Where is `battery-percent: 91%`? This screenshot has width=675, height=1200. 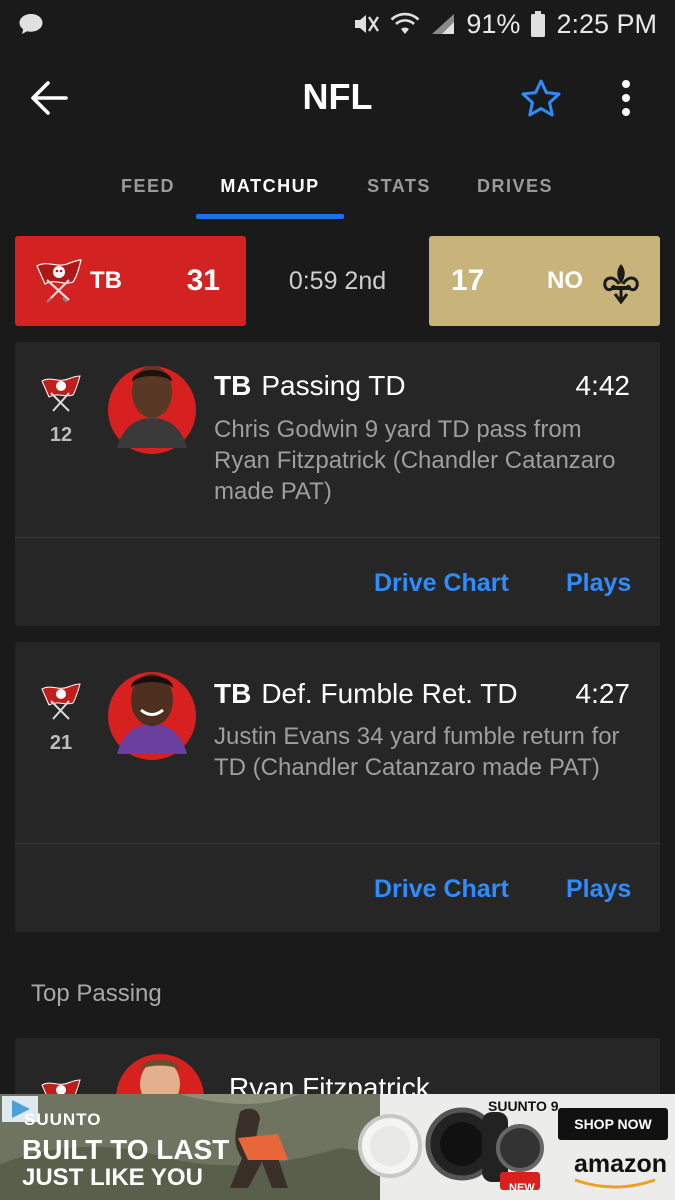
battery-percent: 91% is located at coordinates (493, 23).